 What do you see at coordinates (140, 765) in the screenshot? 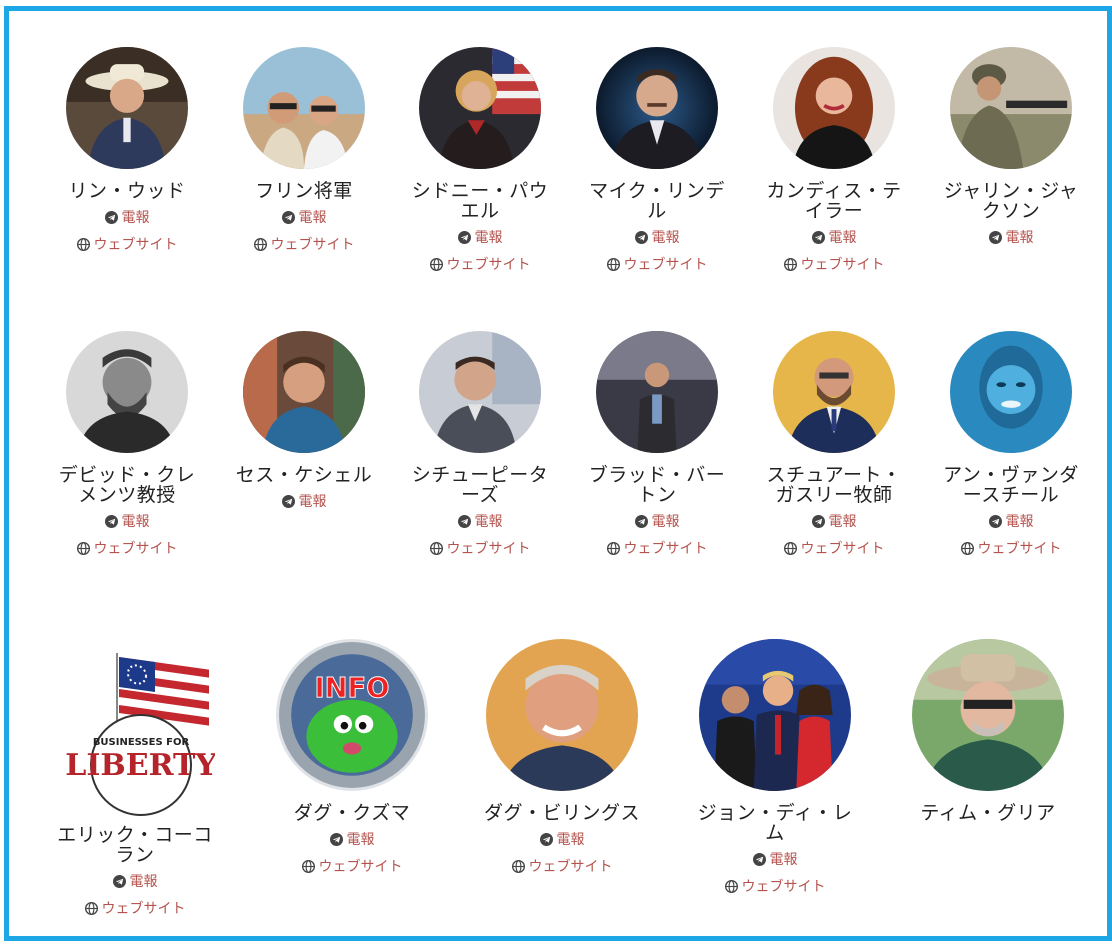
I see `logo-text-large: LIBERTY` at bounding box center [140, 765].